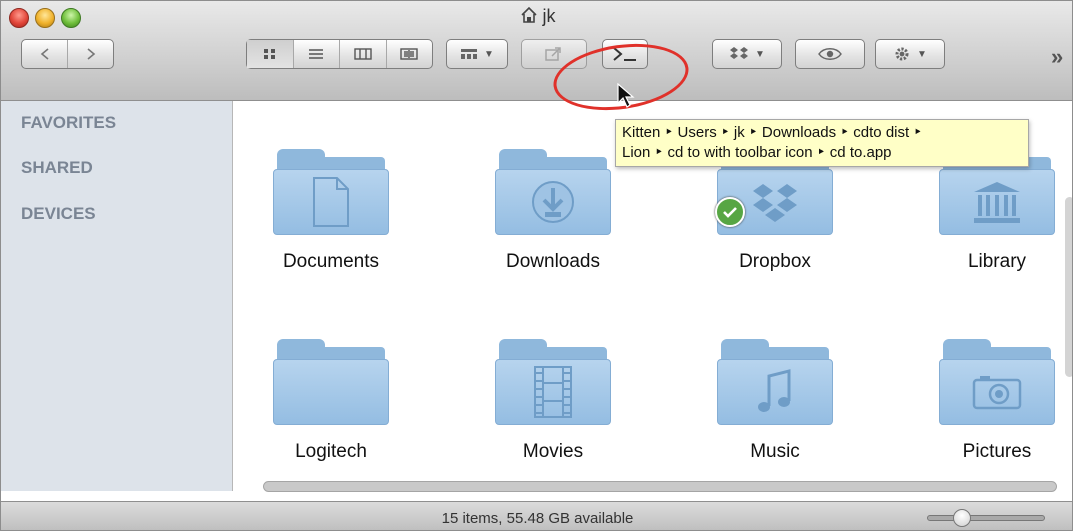  I want to click on folder-icon, so click(331, 379).